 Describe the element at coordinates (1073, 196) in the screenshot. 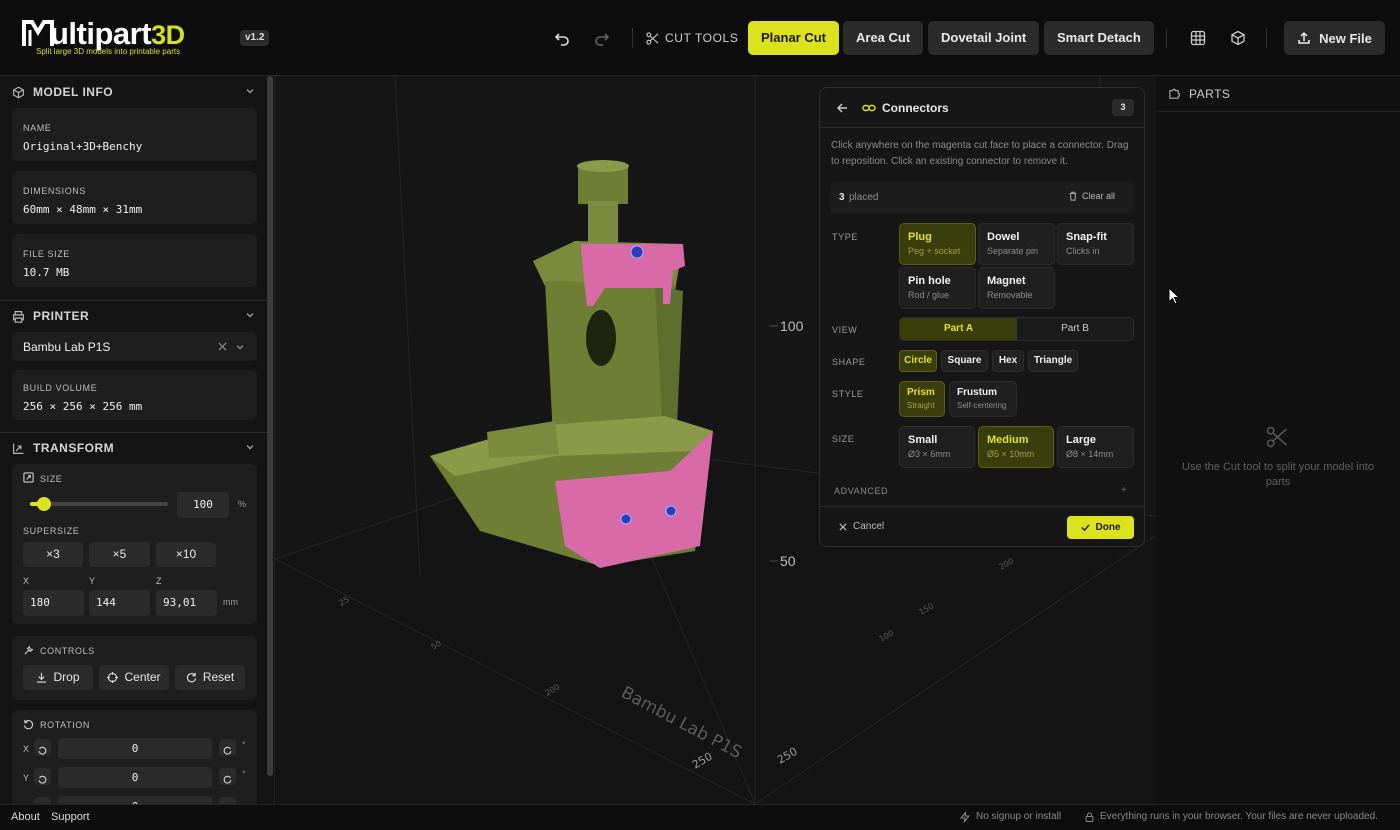

I see `trash-icon` at that location.